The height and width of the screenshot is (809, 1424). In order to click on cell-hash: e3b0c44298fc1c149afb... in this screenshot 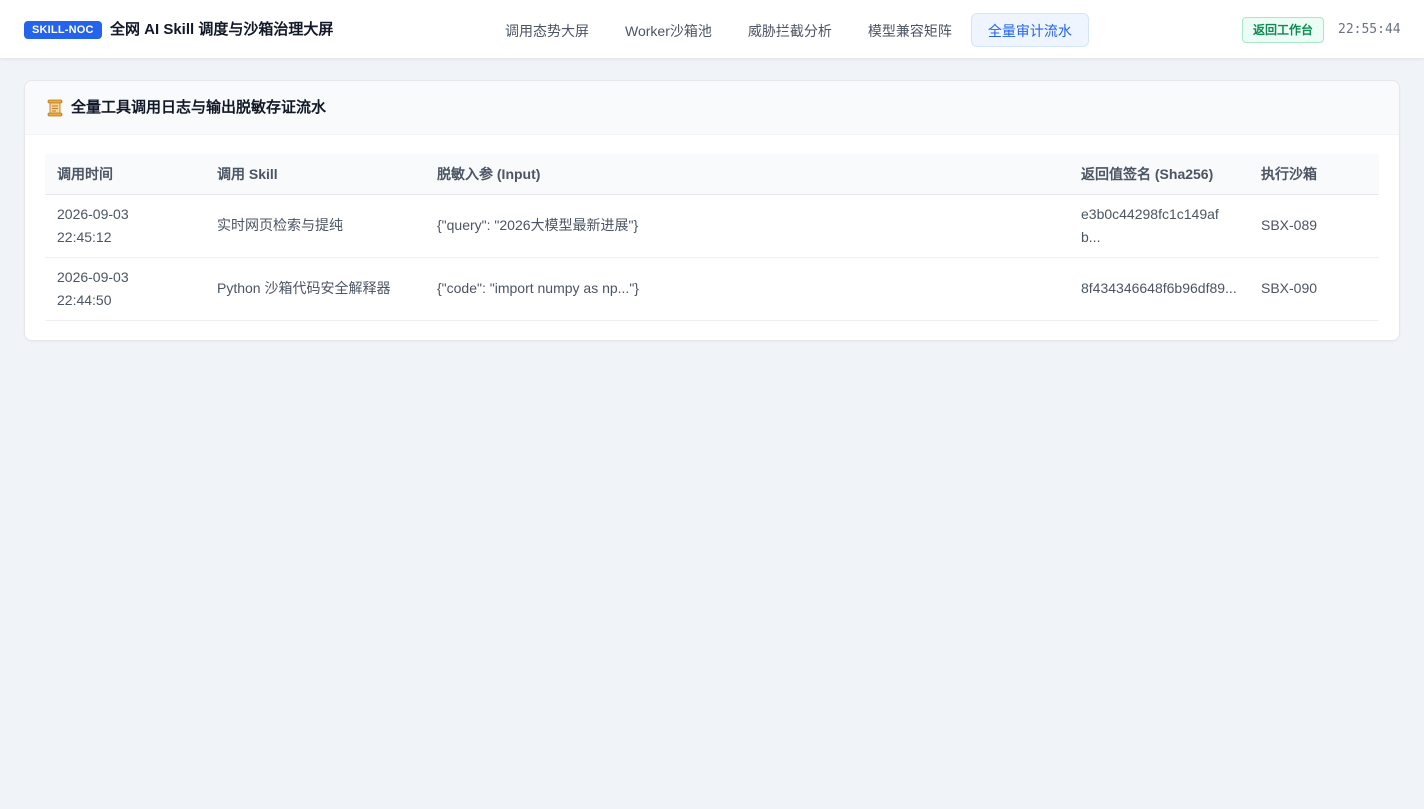, I will do `click(1159, 226)`.